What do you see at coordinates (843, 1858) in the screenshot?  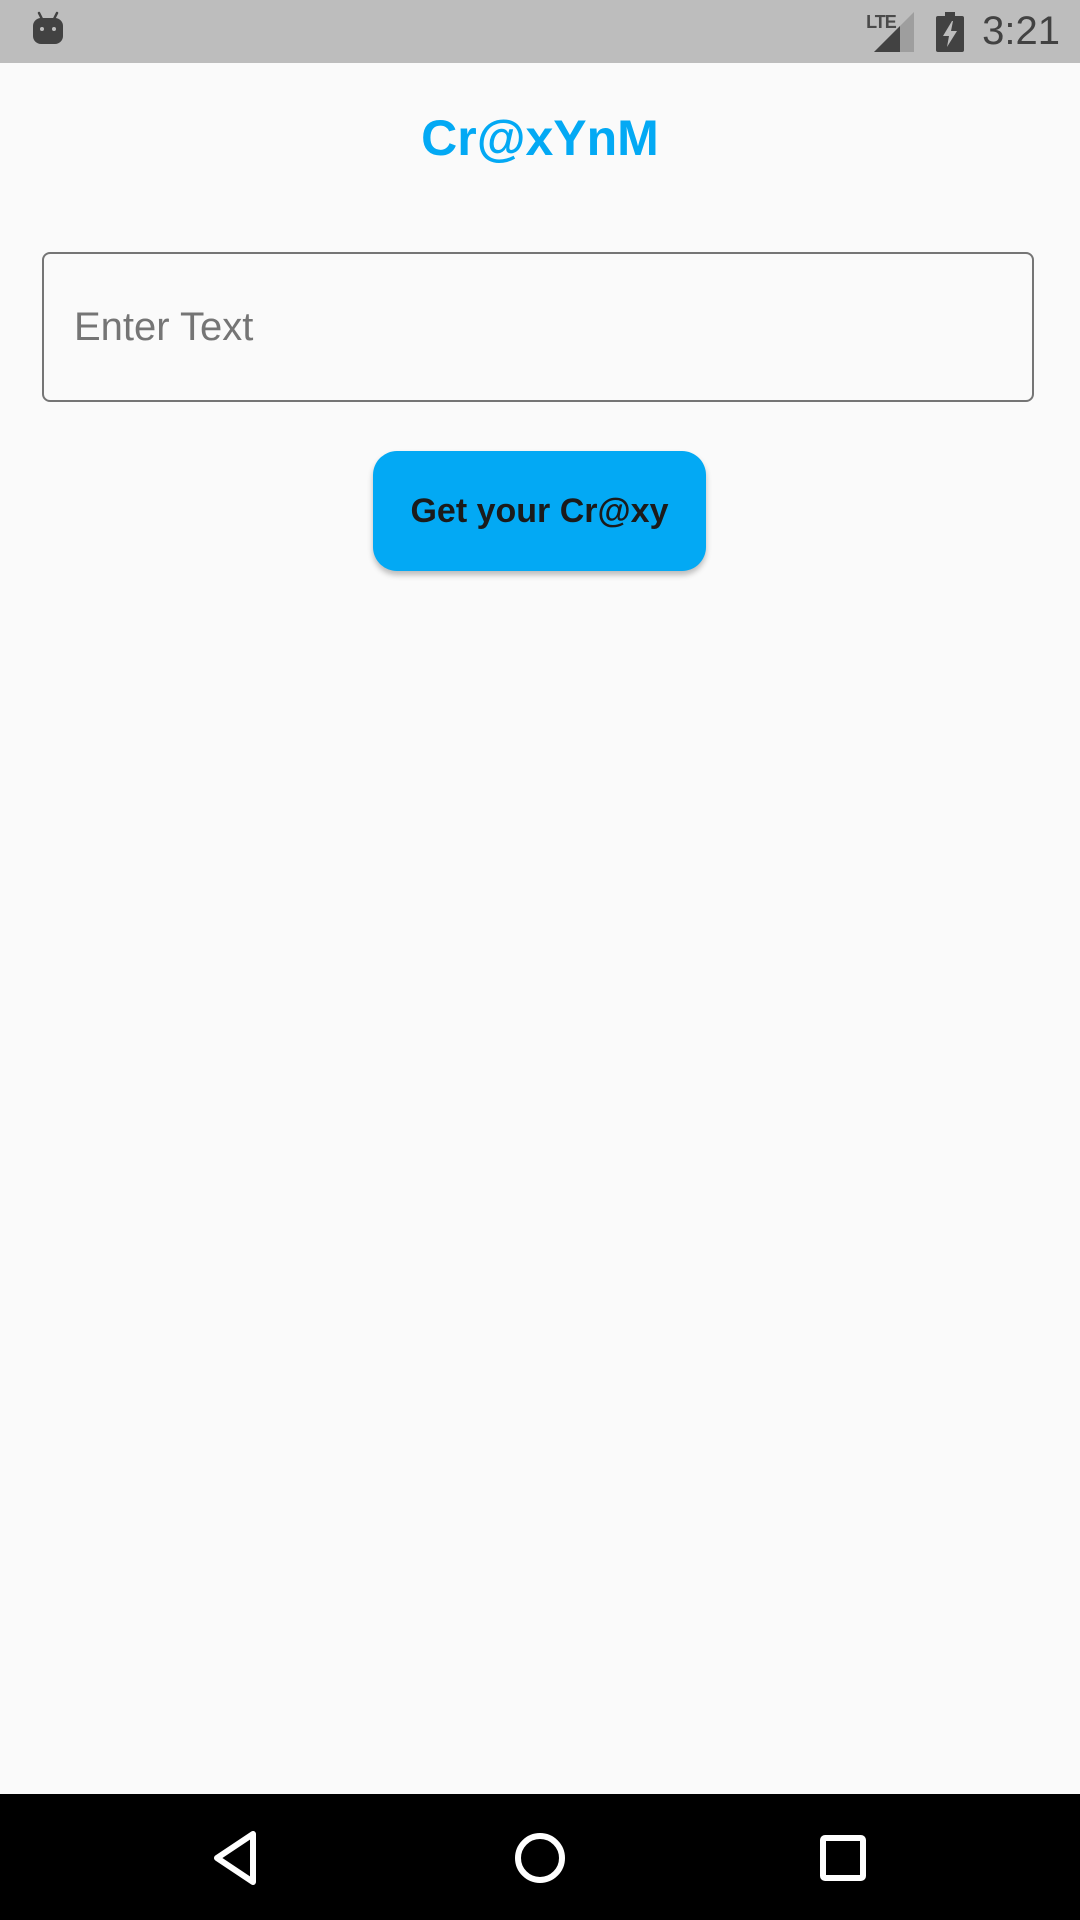 I see `recents-icon` at bounding box center [843, 1858].